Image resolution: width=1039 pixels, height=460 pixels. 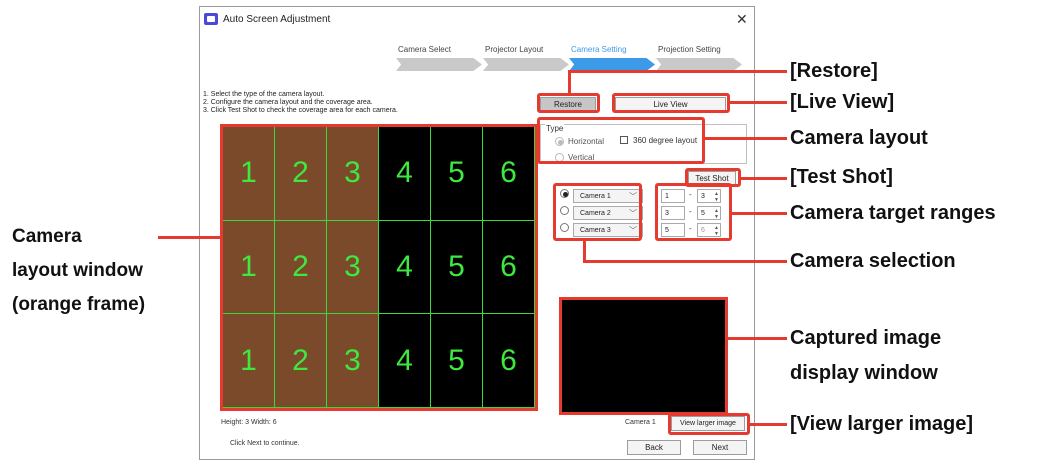 I want to click on step-camera-select, so click(x=439, y=64).